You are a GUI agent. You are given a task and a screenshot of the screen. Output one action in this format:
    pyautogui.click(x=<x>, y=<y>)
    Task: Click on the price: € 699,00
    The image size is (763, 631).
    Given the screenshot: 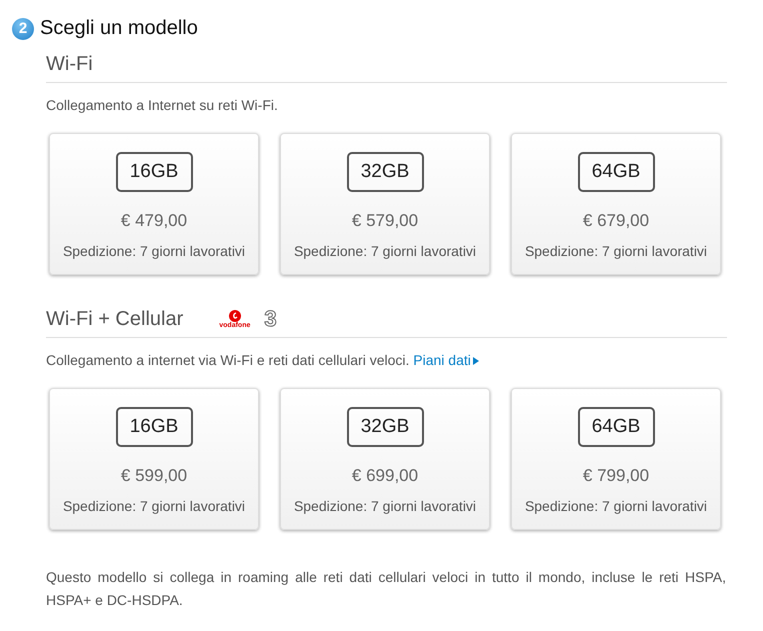 What is the action you would take?
    pyautogui.click(x=385, y=476)
    